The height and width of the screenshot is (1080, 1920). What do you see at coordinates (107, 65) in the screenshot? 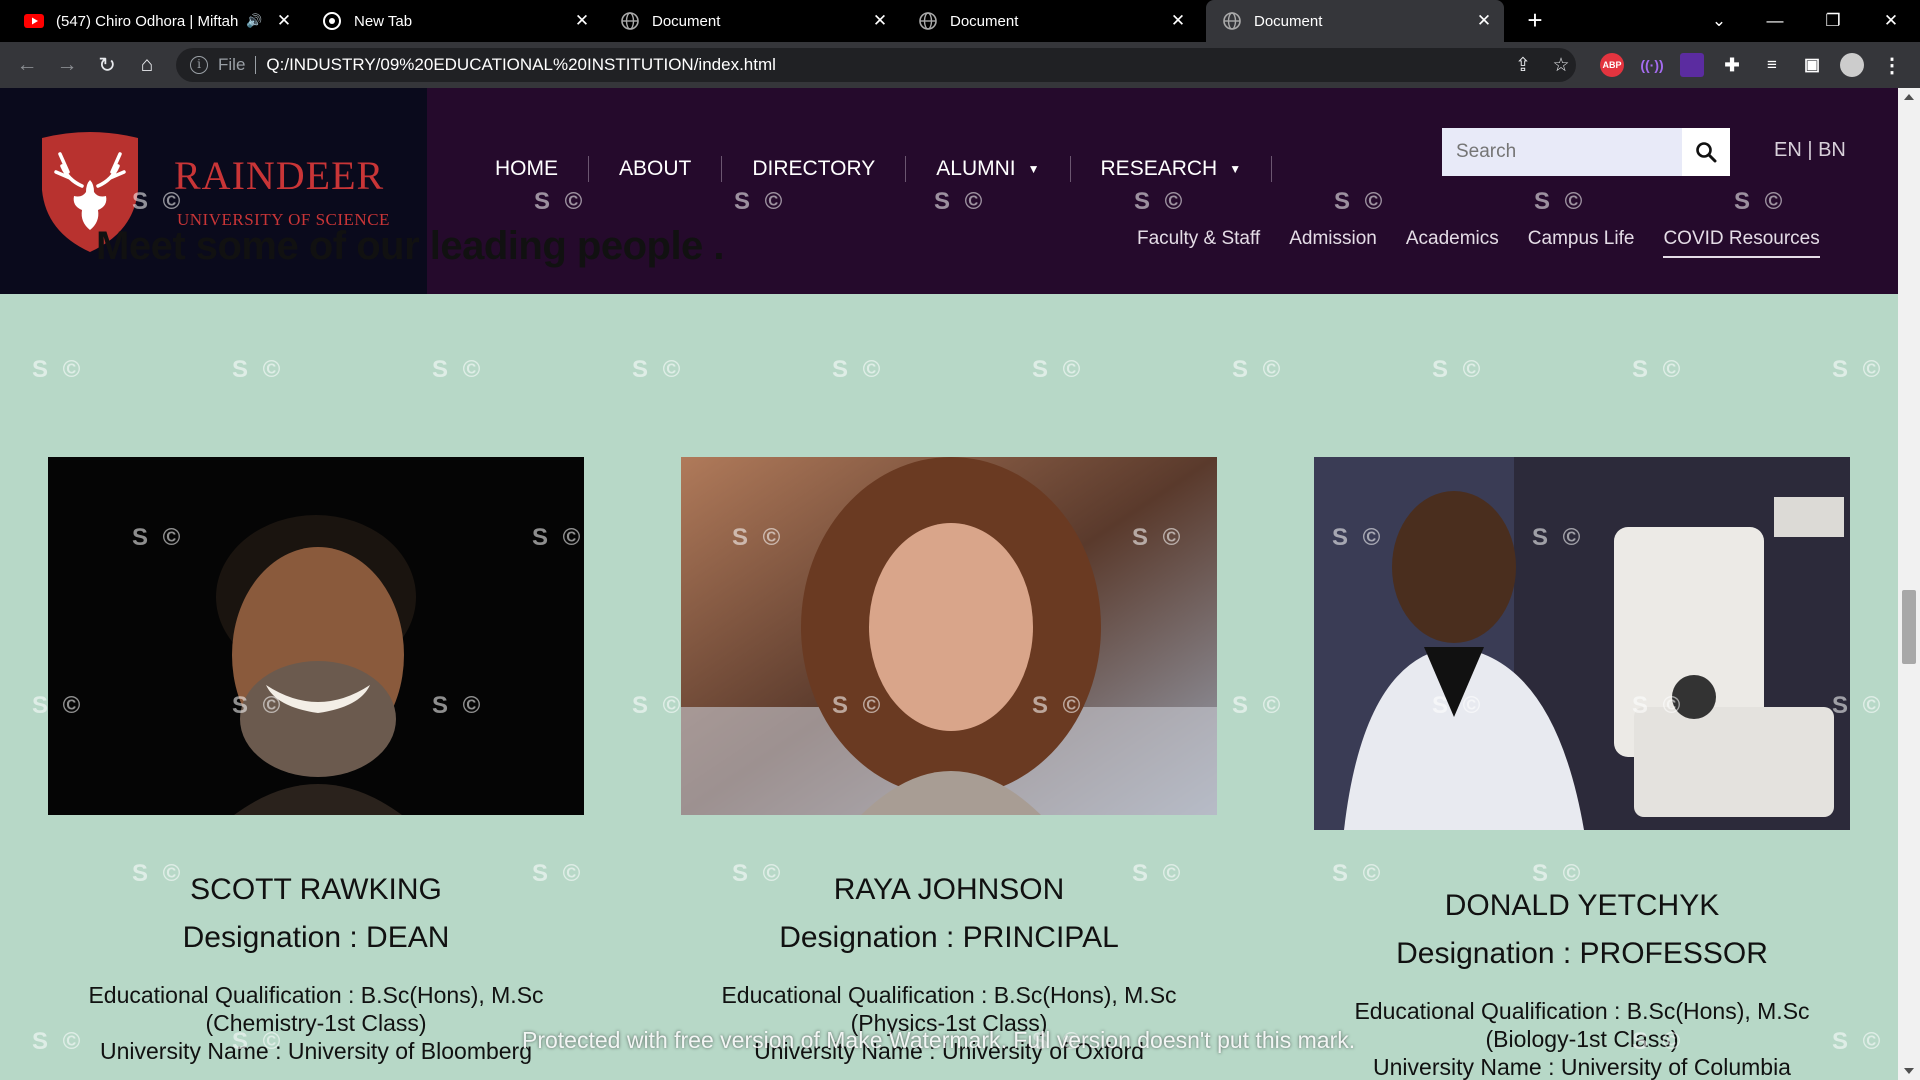
I see `reload-icon: ↻` at bounding box center [107, 65].